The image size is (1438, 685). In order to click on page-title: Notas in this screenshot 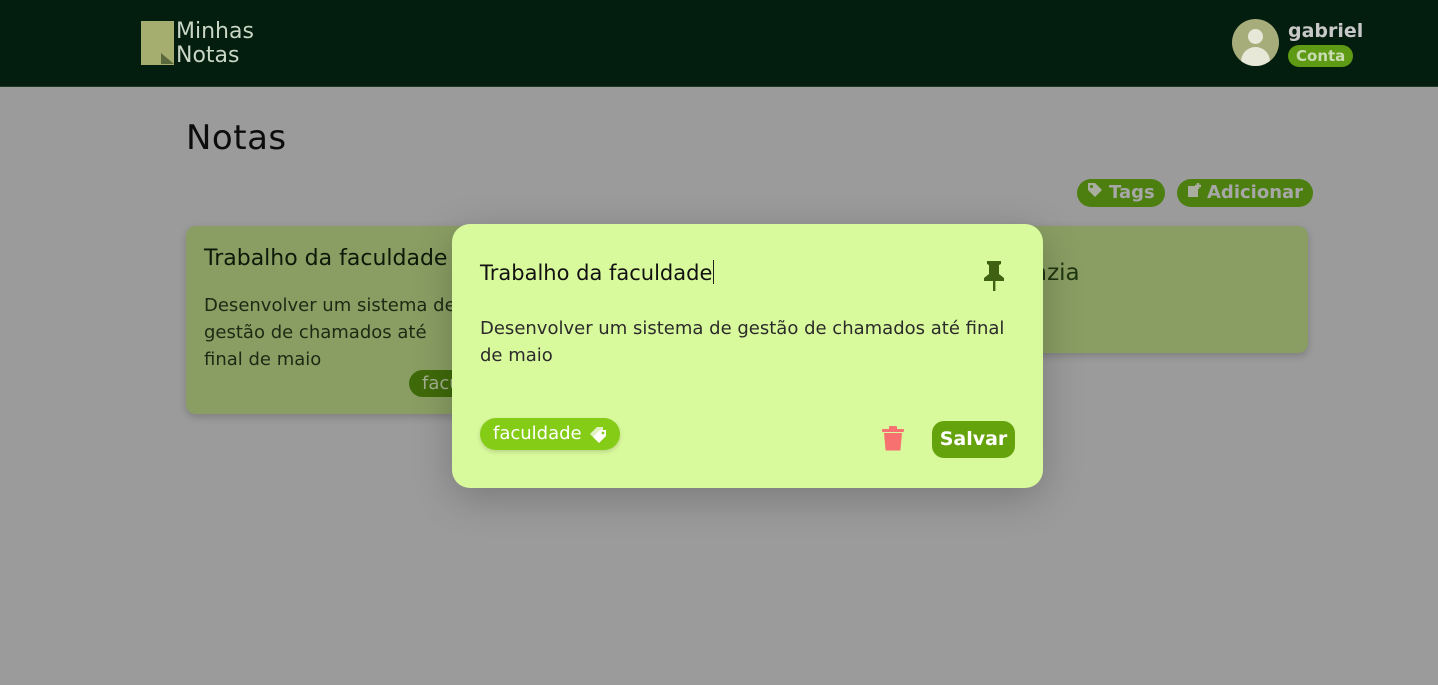, I will do `click(236, 138)`.